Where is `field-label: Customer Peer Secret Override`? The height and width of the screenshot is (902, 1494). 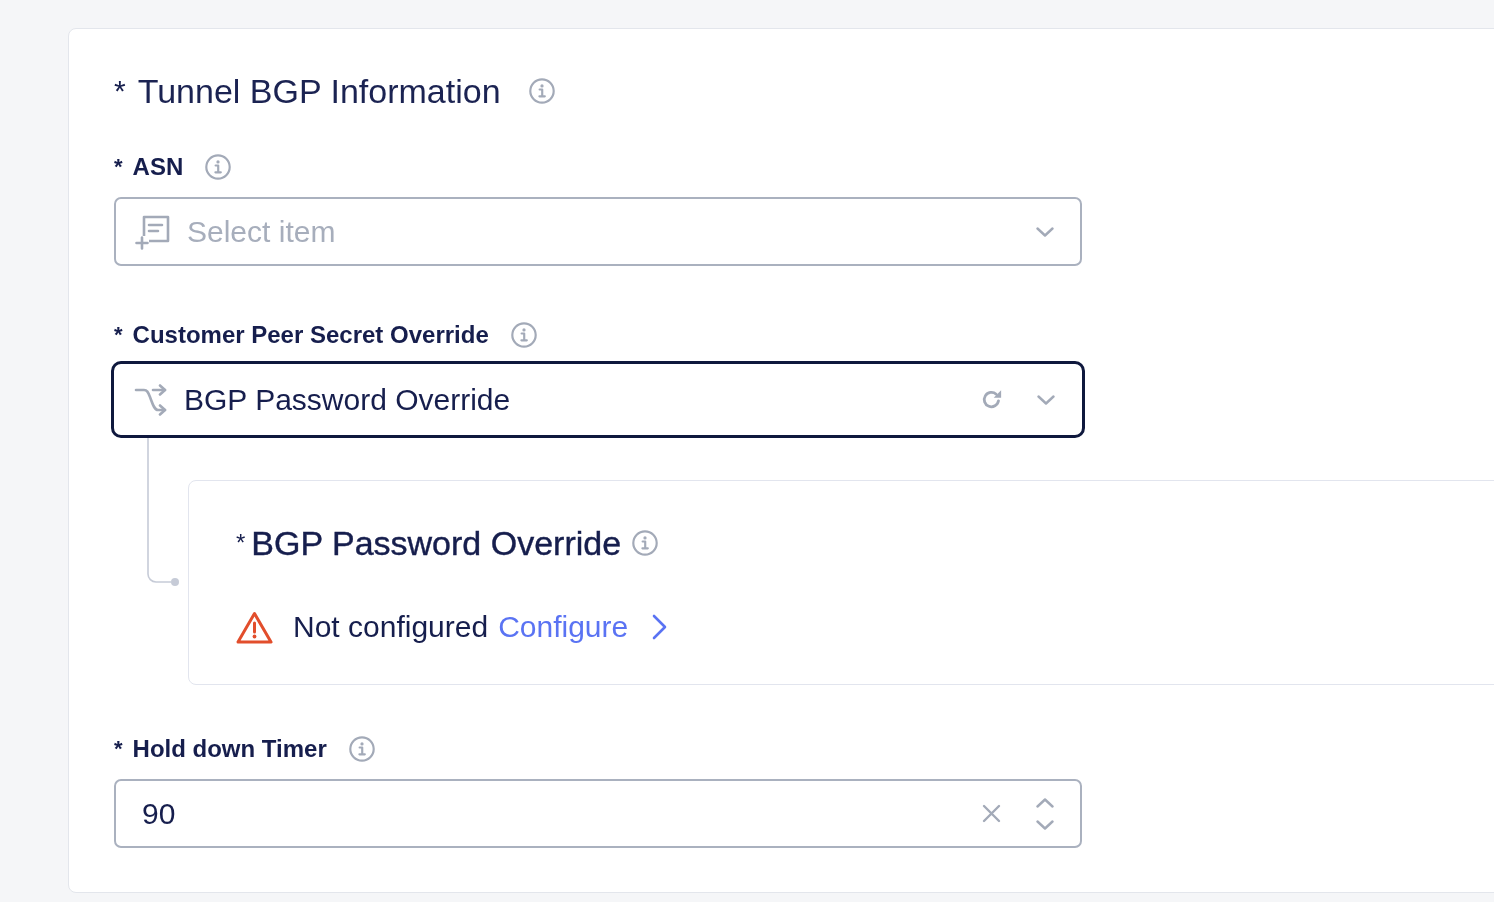 field-label: Customer Peer Secret Override is located at coordinates (310, 335).